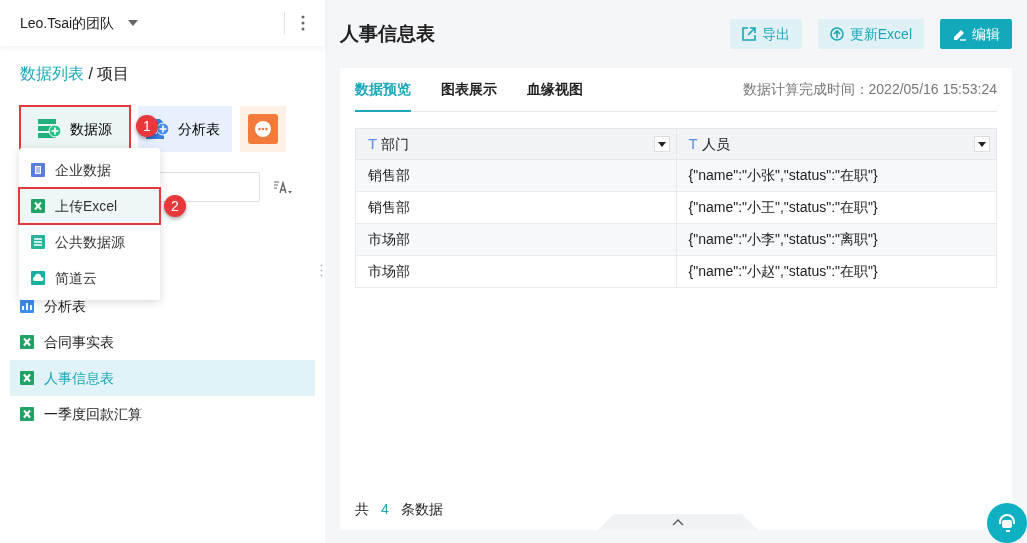  Describe the element at coordinates (836, 207) in the screenshot. I see `table-cell: {"name":"小王","status":"在职"}` at that location.